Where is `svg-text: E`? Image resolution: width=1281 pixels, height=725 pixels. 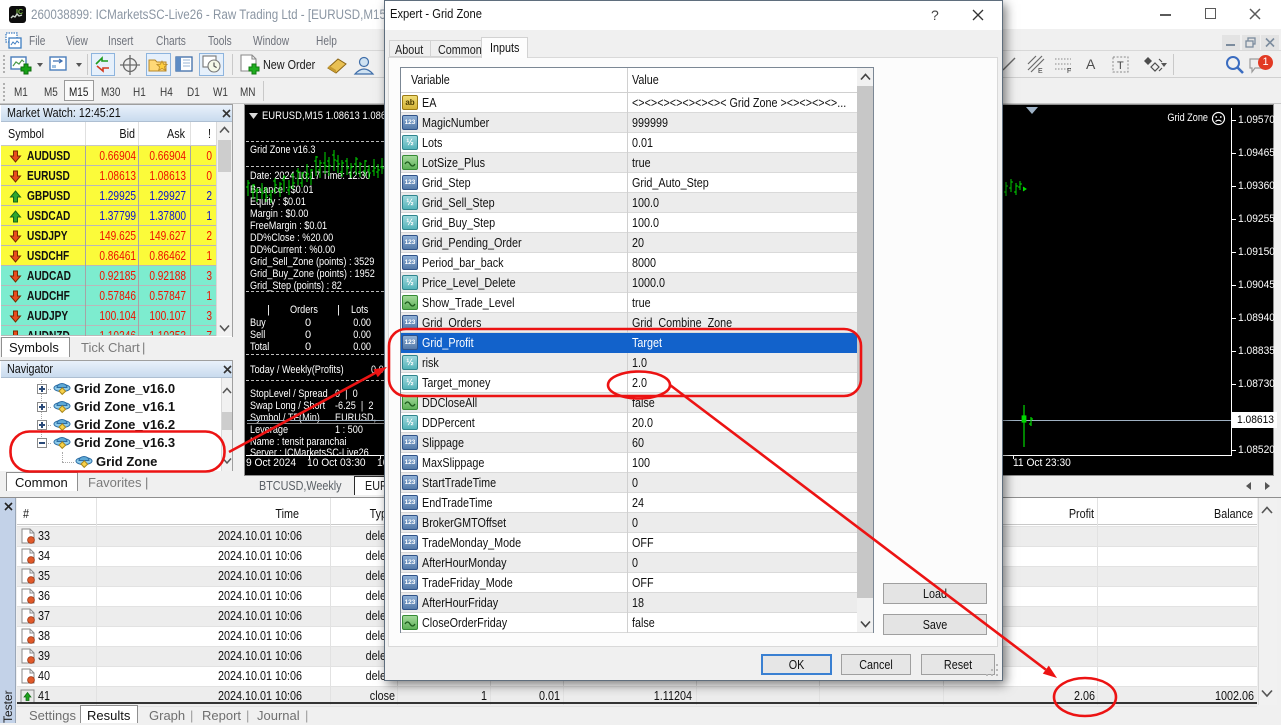
svg-text: E is located at coordinates (1040, 71).